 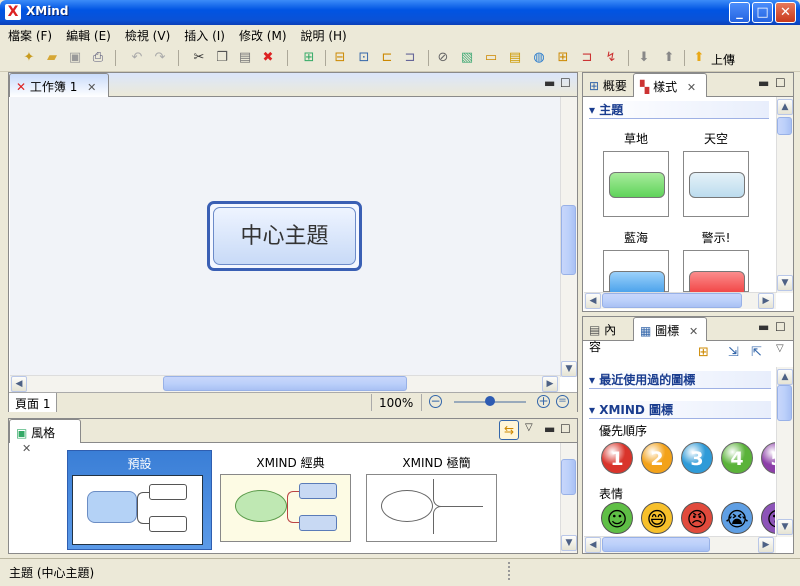 What do you see at coordinates (29, 34) in the screenshot?
I see `menu-file: 檔案 (F)` at bounding box center [29, 34].